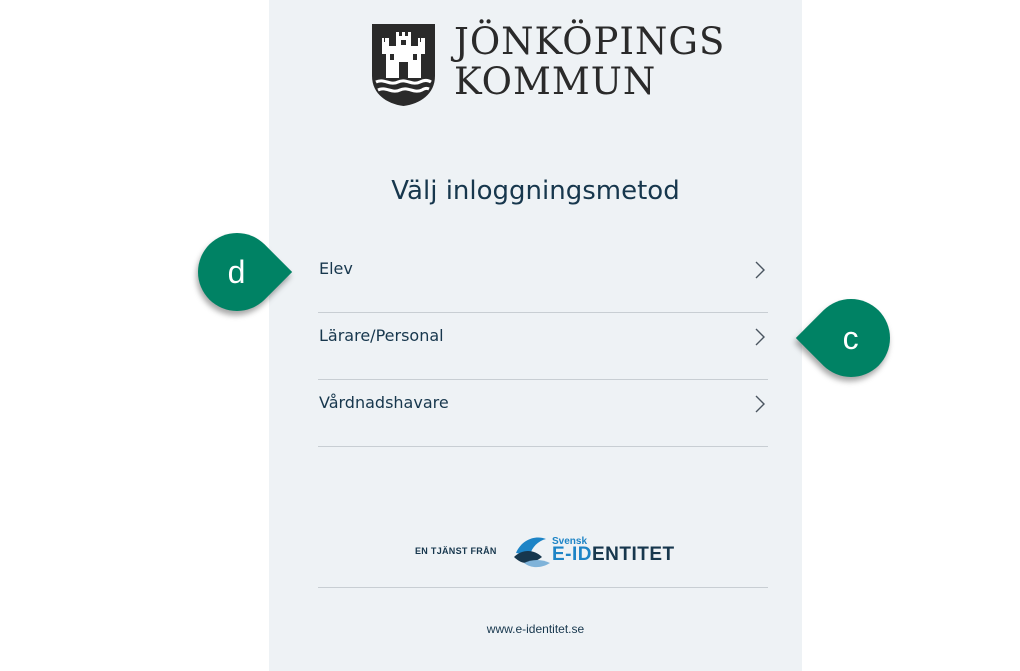 The height and width of the screenshot is (671, 1020). What do you see at coordinates (543, 279) in the screenshot?
I see `login-option-elev: Elev` at bounding box center [543, 279].